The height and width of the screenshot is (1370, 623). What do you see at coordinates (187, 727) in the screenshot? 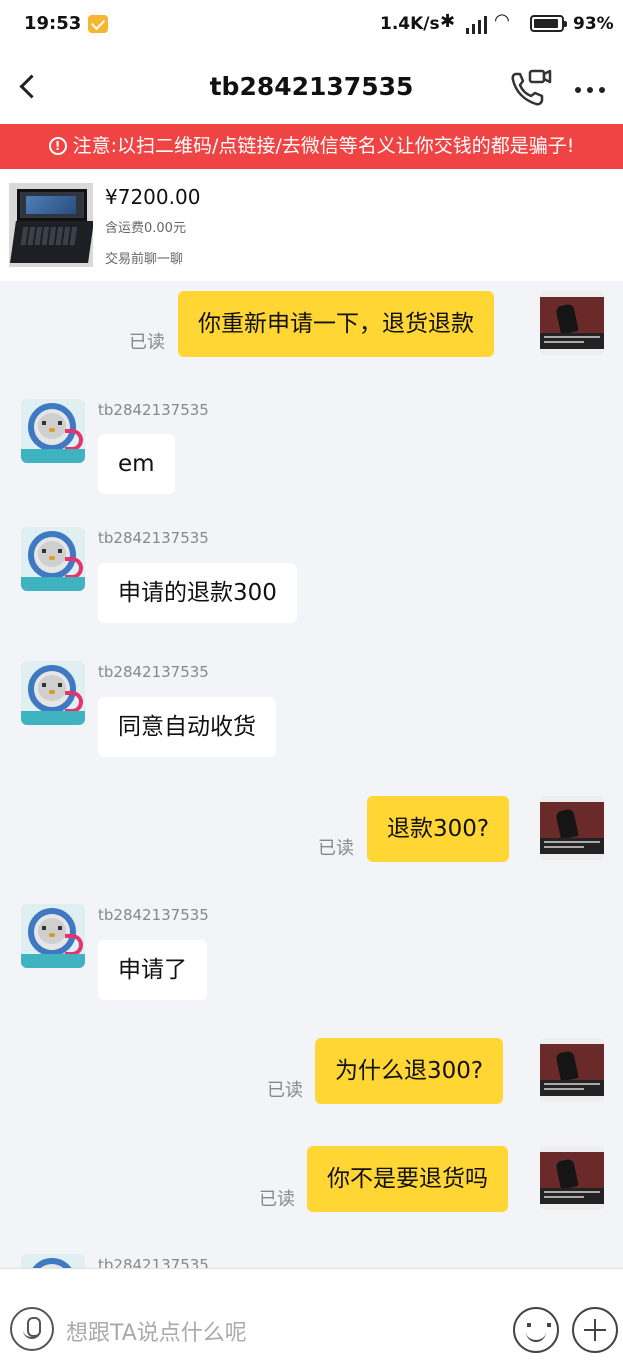
I see `message-bubble-incoming: 同意自动收货` at bounding box center [187, 727].